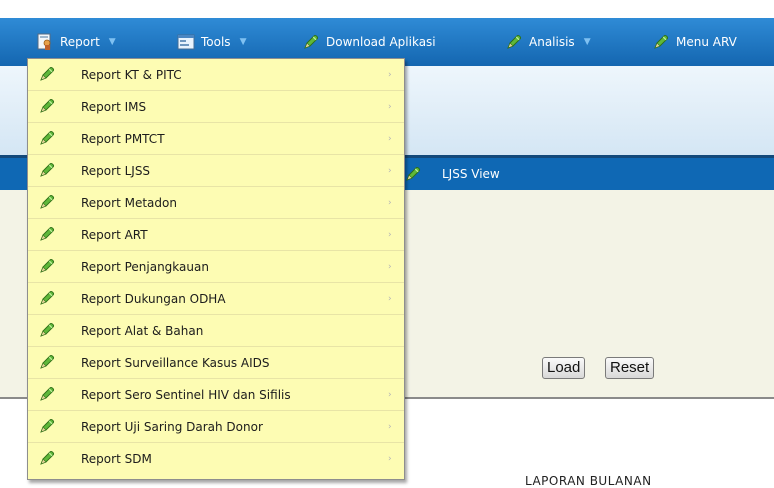 The width and height of the screenshot is (774, 488). What do you see at coordinates (153, 298) in the screenshot?
I see `menu-item-label: Report Dukungan ODHA` at bounding box center [153, 298].